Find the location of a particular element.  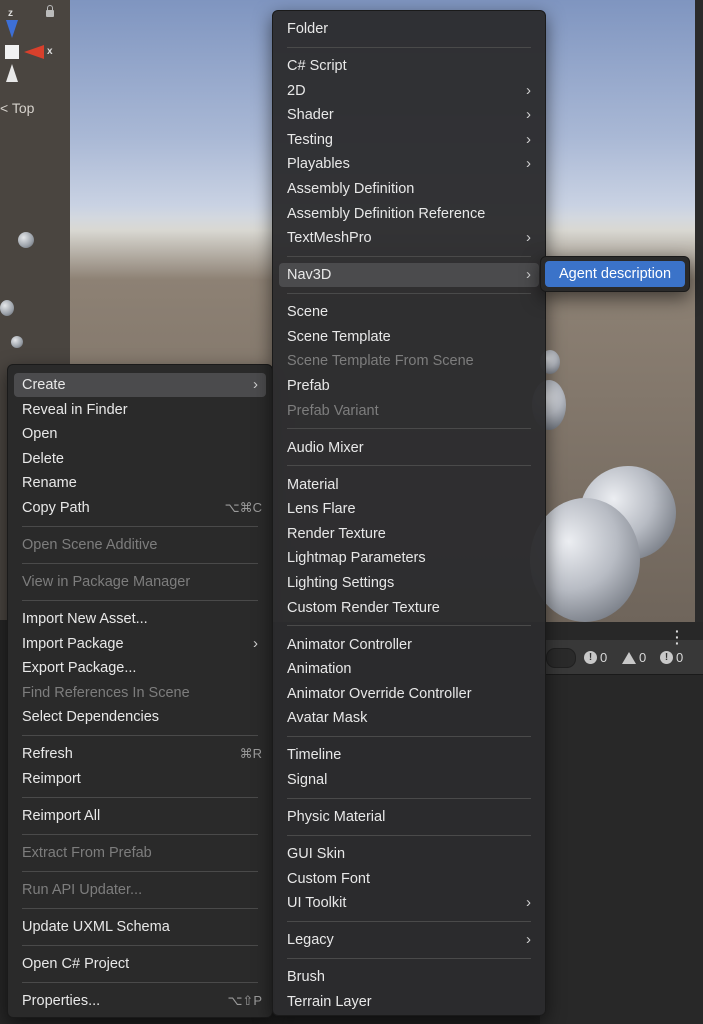

view-orientation-text: Top is located at coordinates (23, 108).